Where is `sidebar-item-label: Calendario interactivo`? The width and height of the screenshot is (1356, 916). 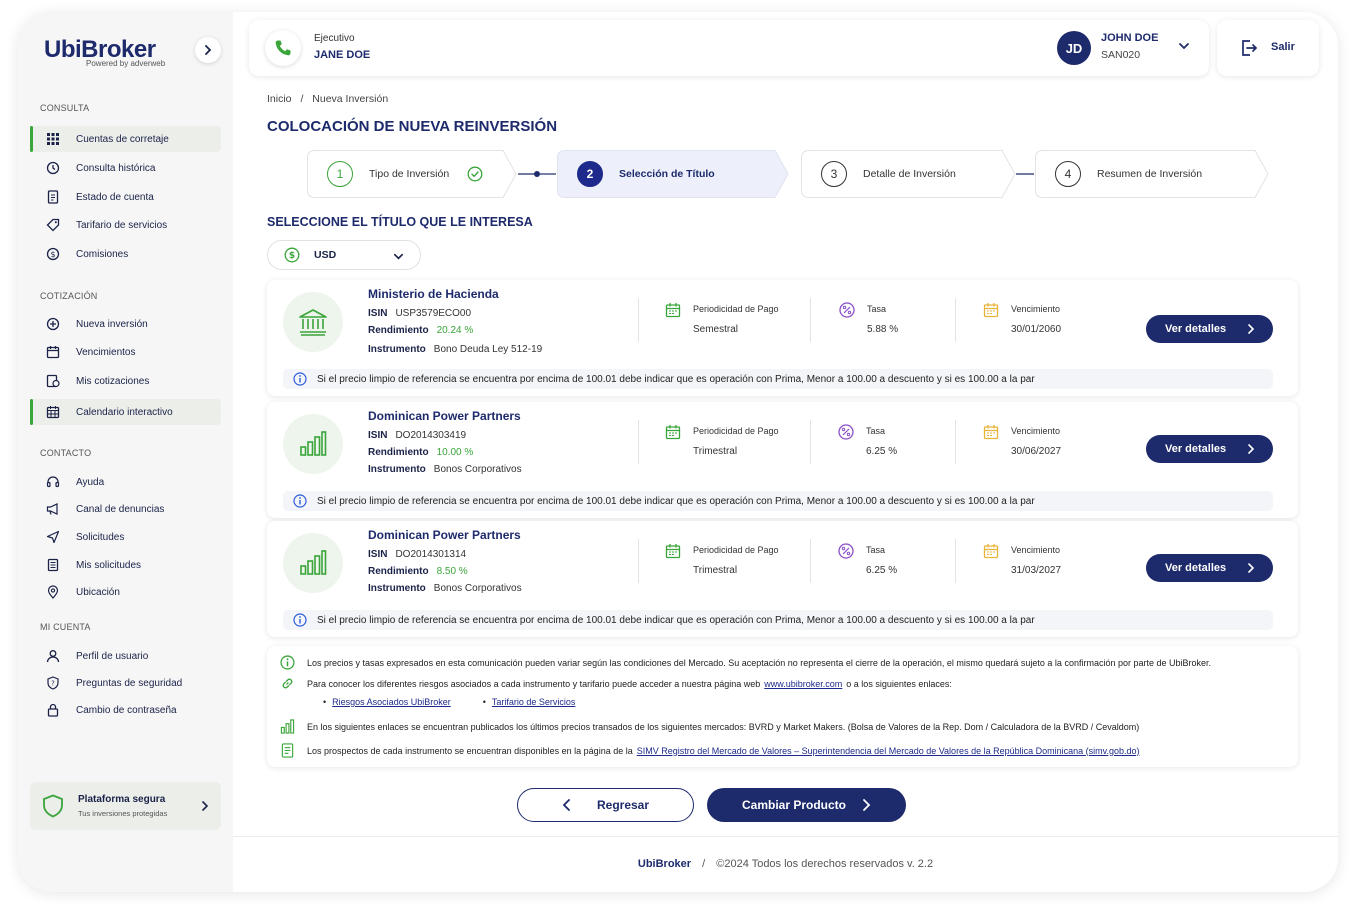 sidebar-item-label: Calendario interactivo is located at coordinates (124, 412).